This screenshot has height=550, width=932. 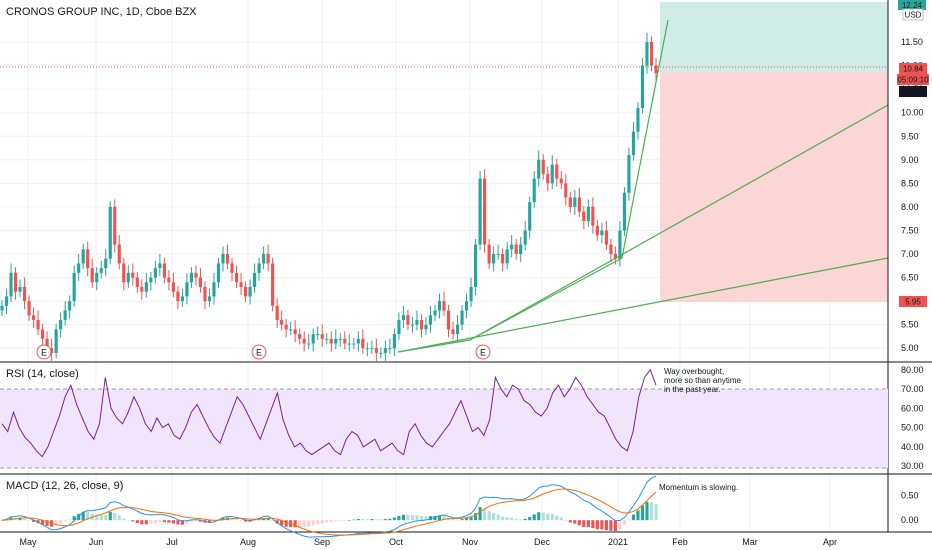 What do you see at coordinates (42, 374) in the screenshot?
I see `rsi-pane-title: RSI (14, close)` at bounding box center [42, 374].